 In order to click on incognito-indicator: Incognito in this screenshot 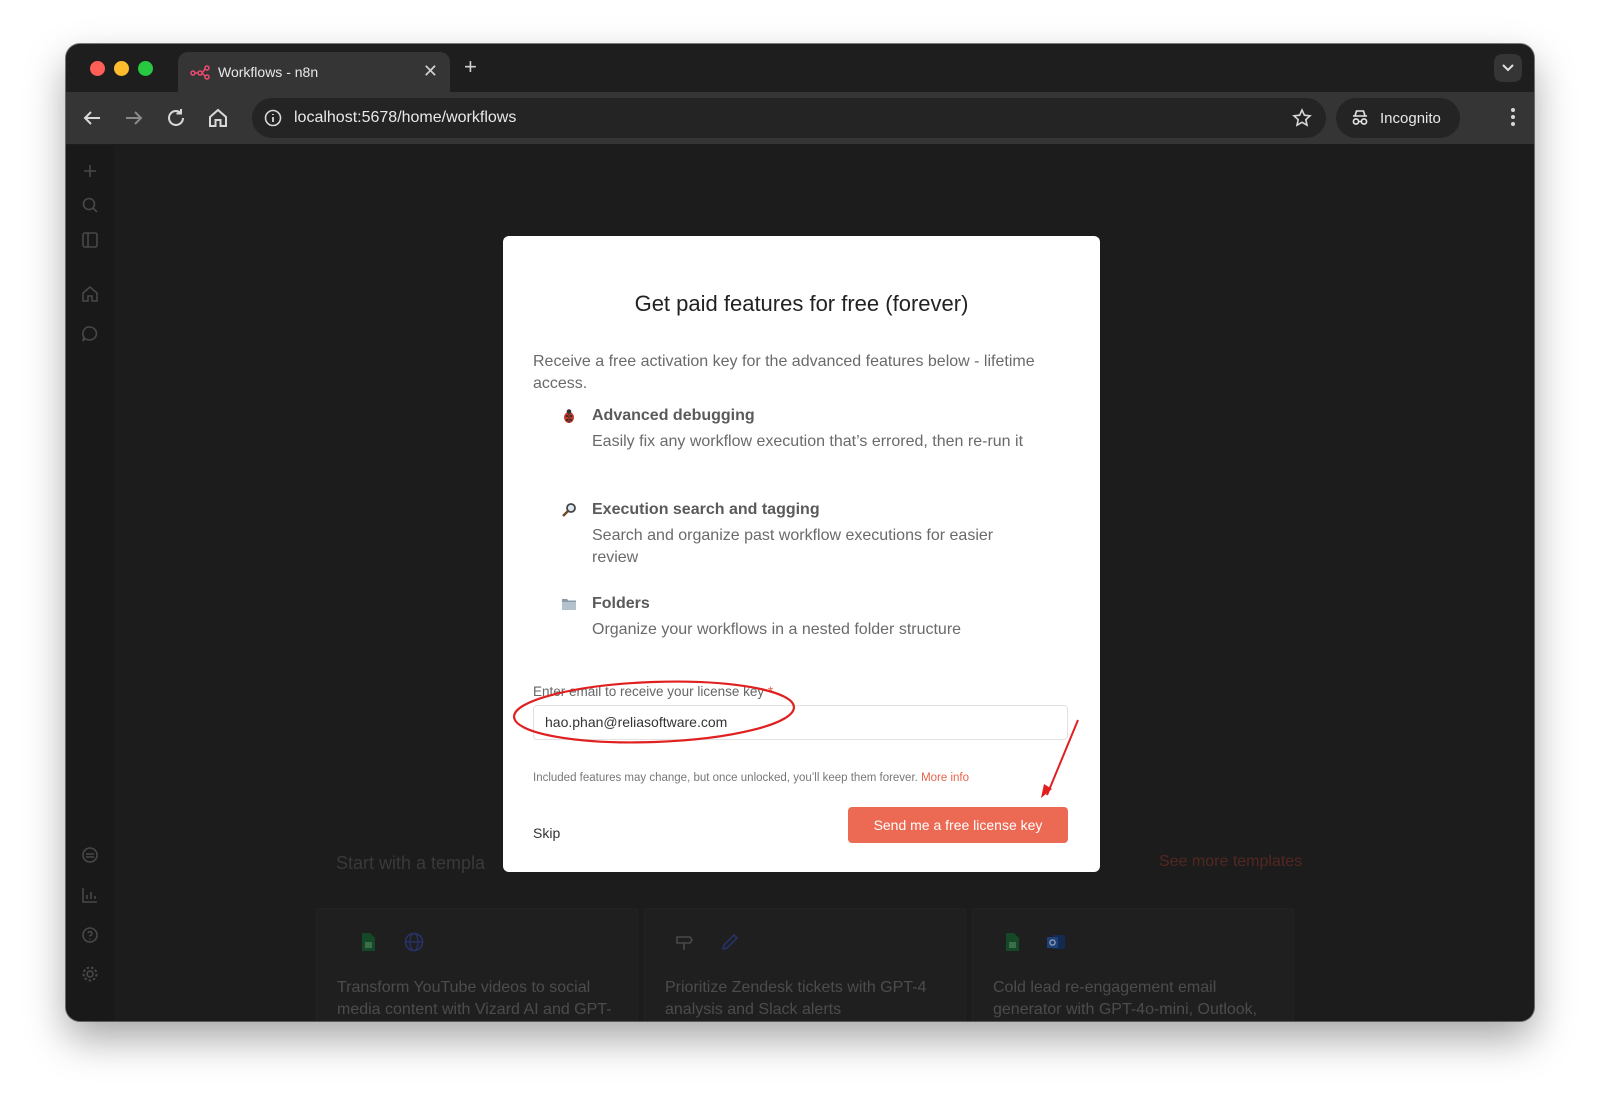, I will do `click(1398, 118)`.